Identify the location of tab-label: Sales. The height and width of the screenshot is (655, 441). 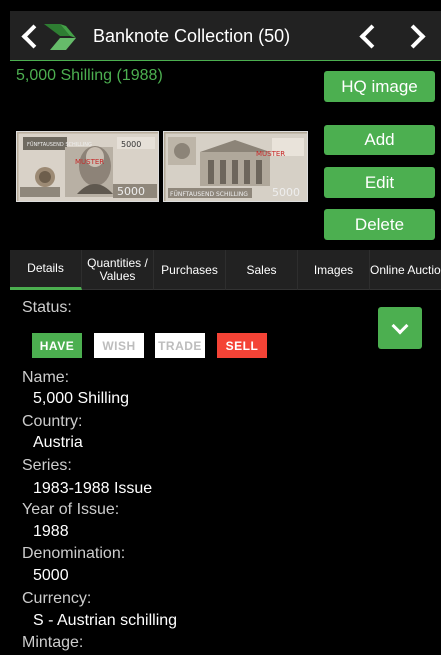
(261, 269).